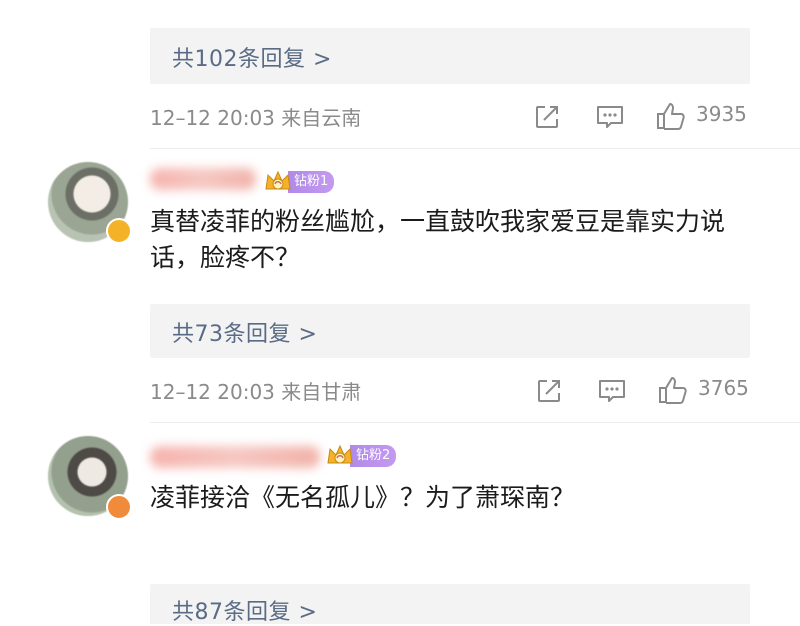 The height and width of the screenshot is (626, 800). I want to click on comment-timestamp-location: 12–12 20:03 来自云南, so click(256, 118).